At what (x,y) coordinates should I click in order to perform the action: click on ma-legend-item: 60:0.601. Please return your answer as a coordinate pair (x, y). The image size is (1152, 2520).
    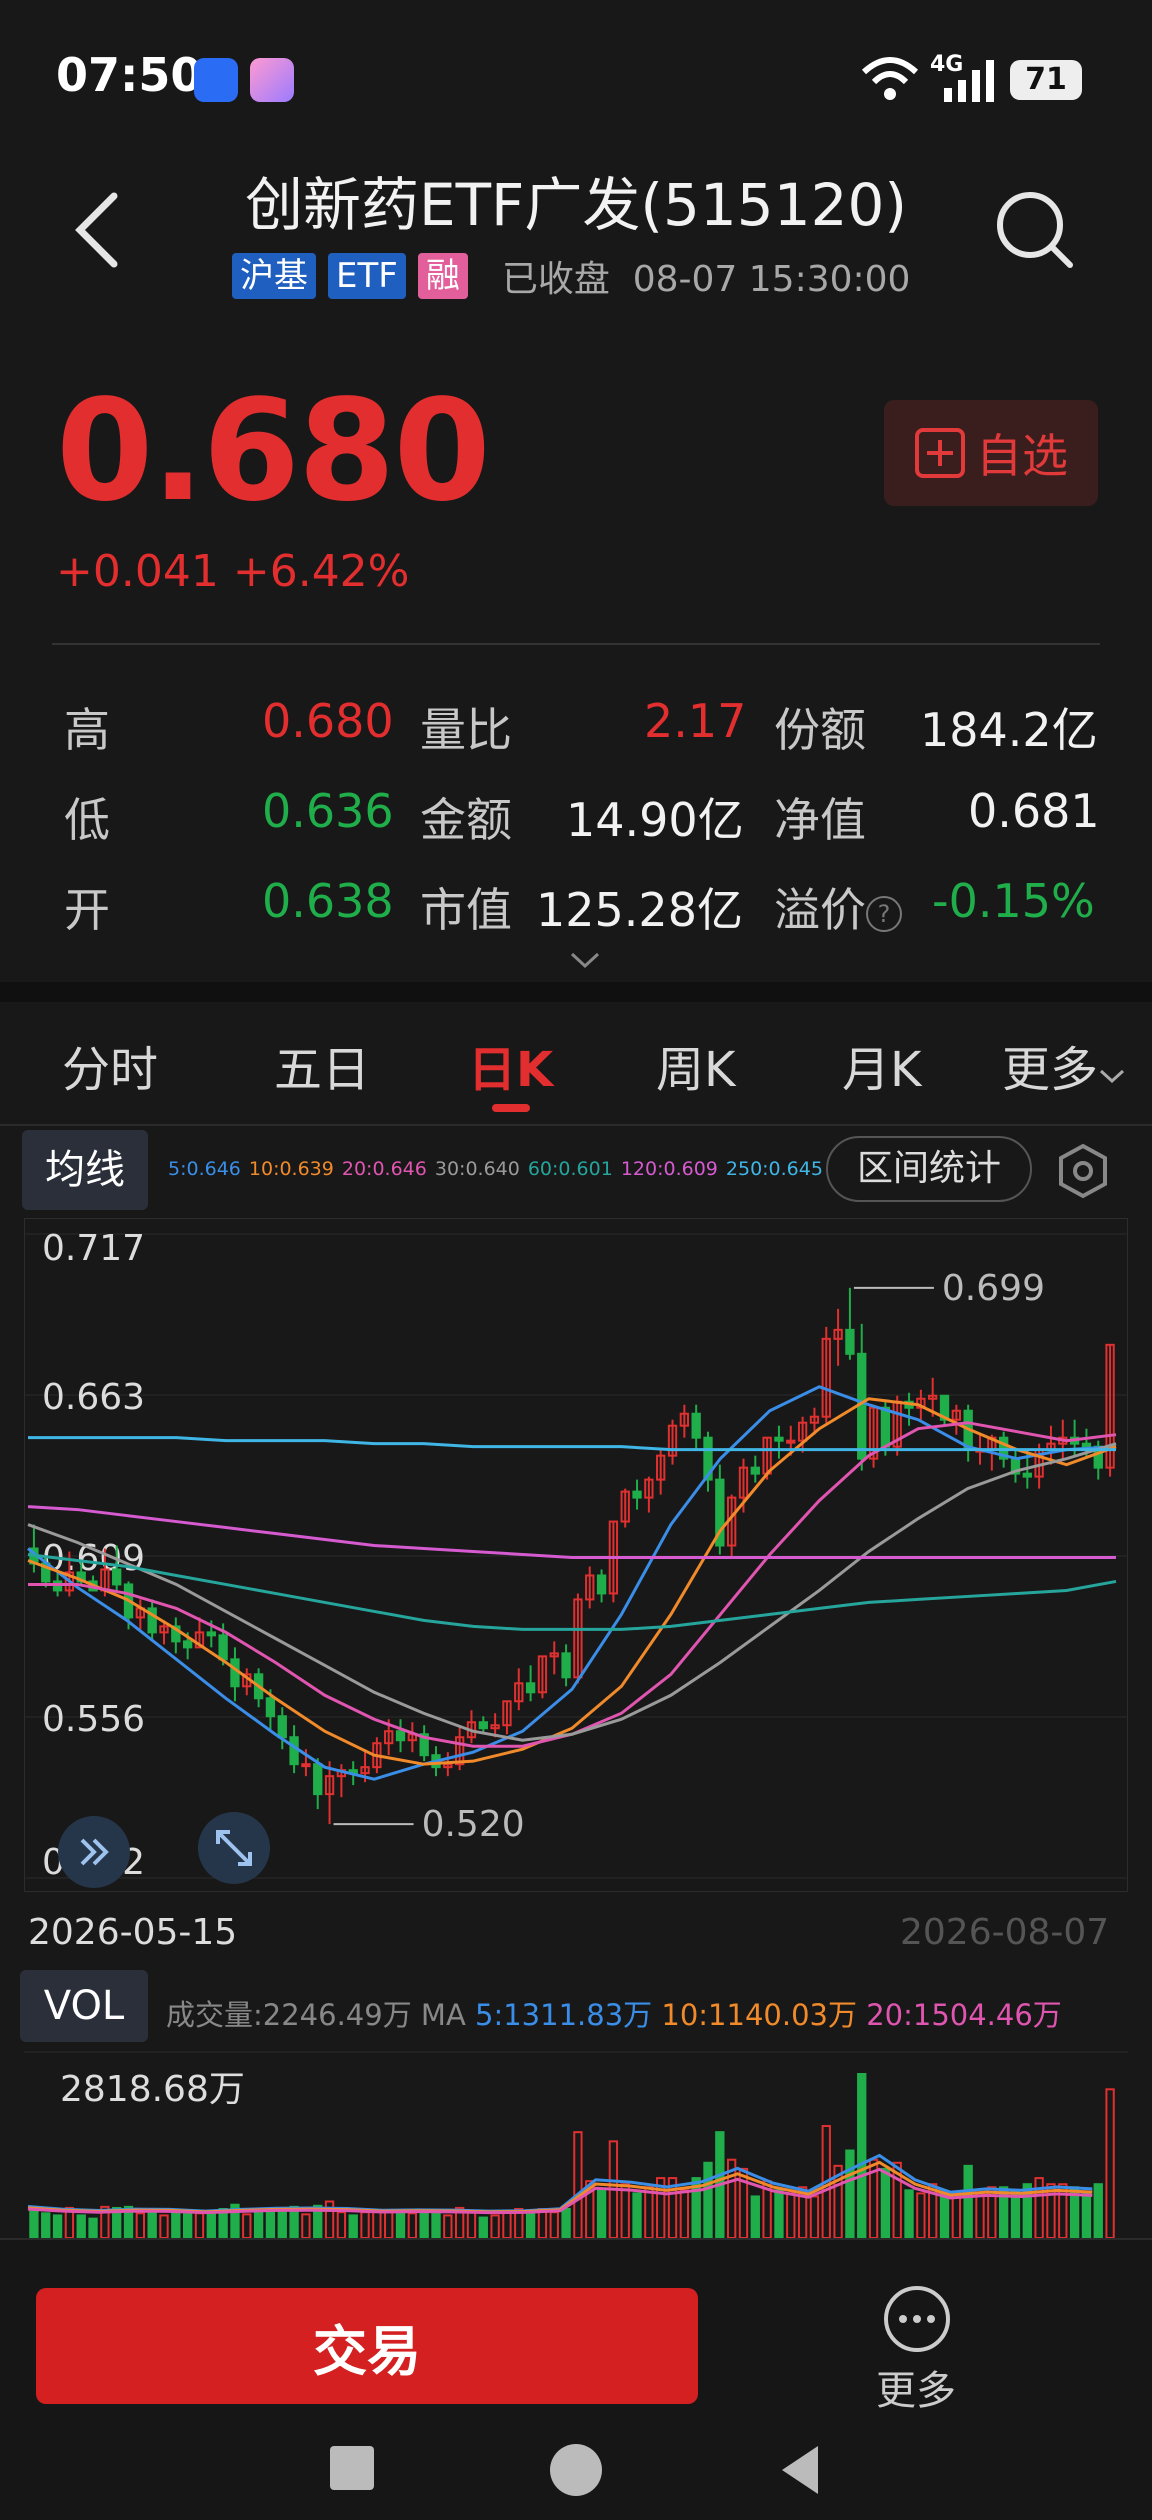
    Looking at the image, I should click on (570, 1169).